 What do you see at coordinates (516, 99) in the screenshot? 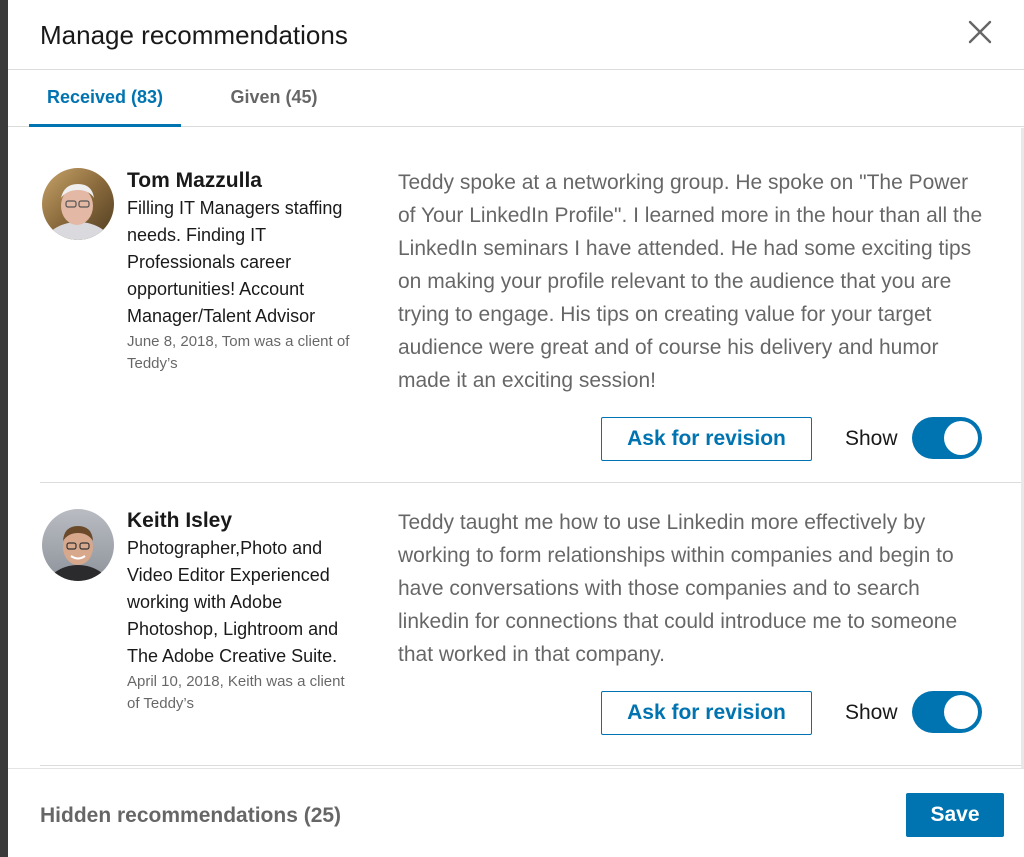
I see `tab-bar: Received (83) Given (45)` at bounding box center [516, 99].